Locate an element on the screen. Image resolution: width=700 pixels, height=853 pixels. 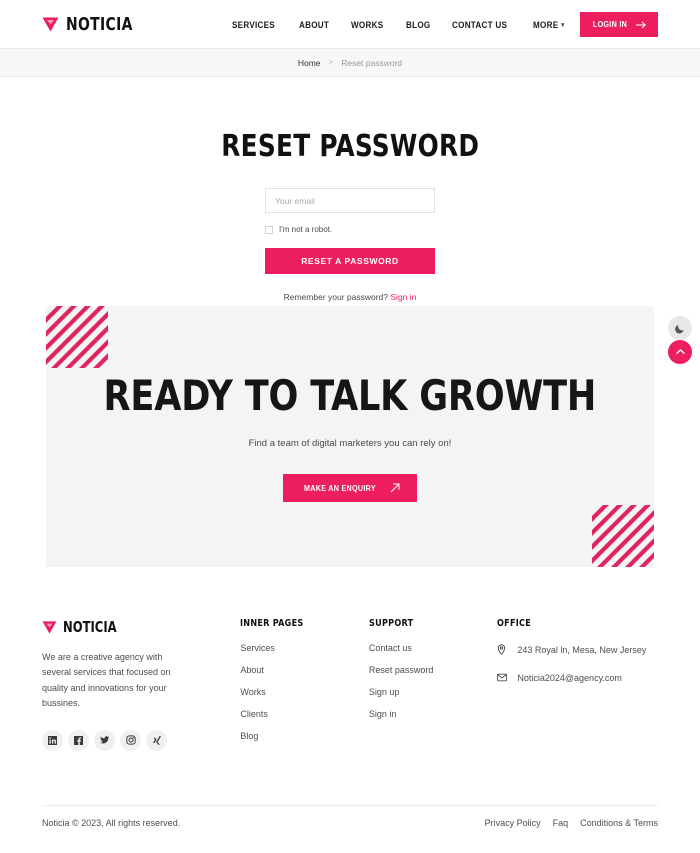
footer-link-faq: Faq is located at coordinates (561, 823).